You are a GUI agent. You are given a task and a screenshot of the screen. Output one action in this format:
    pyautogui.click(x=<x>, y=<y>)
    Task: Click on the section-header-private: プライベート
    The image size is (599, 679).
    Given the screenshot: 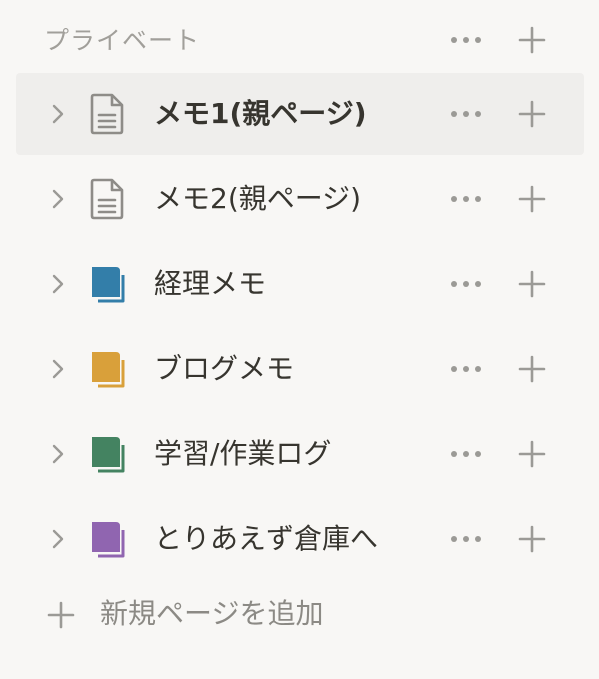 What is the action you would take?
    pyautogui.click(x=299, y=40)
    